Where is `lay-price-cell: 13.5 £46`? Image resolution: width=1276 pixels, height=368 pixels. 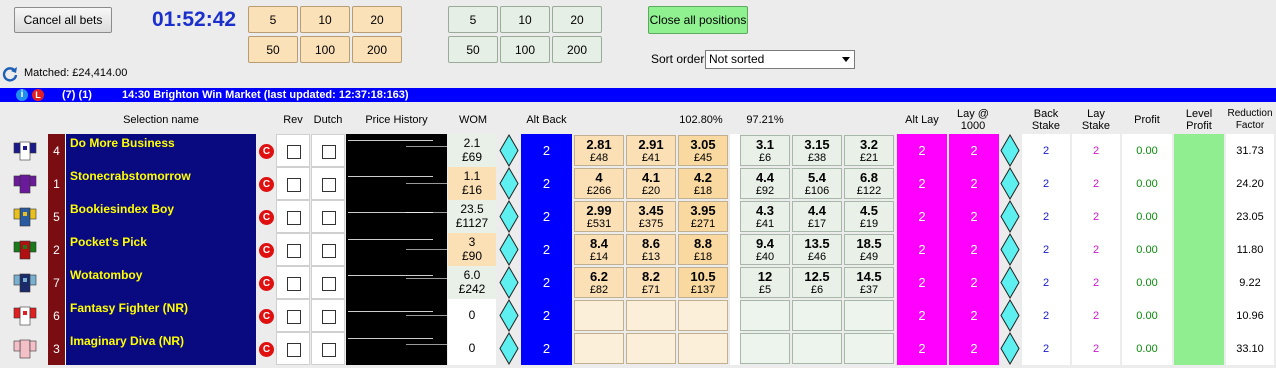 lay-price-cell: 13.5 £46 is located at coordinates (817, 249).